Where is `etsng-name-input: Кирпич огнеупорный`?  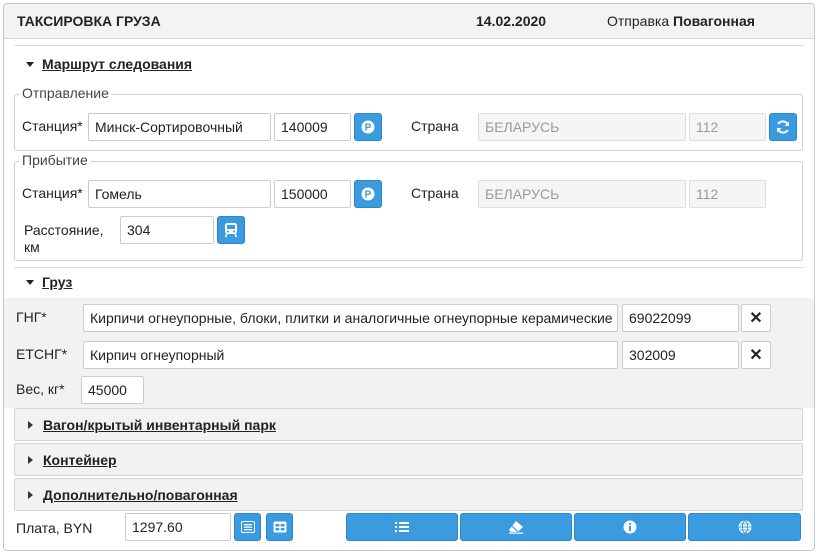
etsng-name-input: Кирпич огнеупорный is located at coordinates (350, 355).